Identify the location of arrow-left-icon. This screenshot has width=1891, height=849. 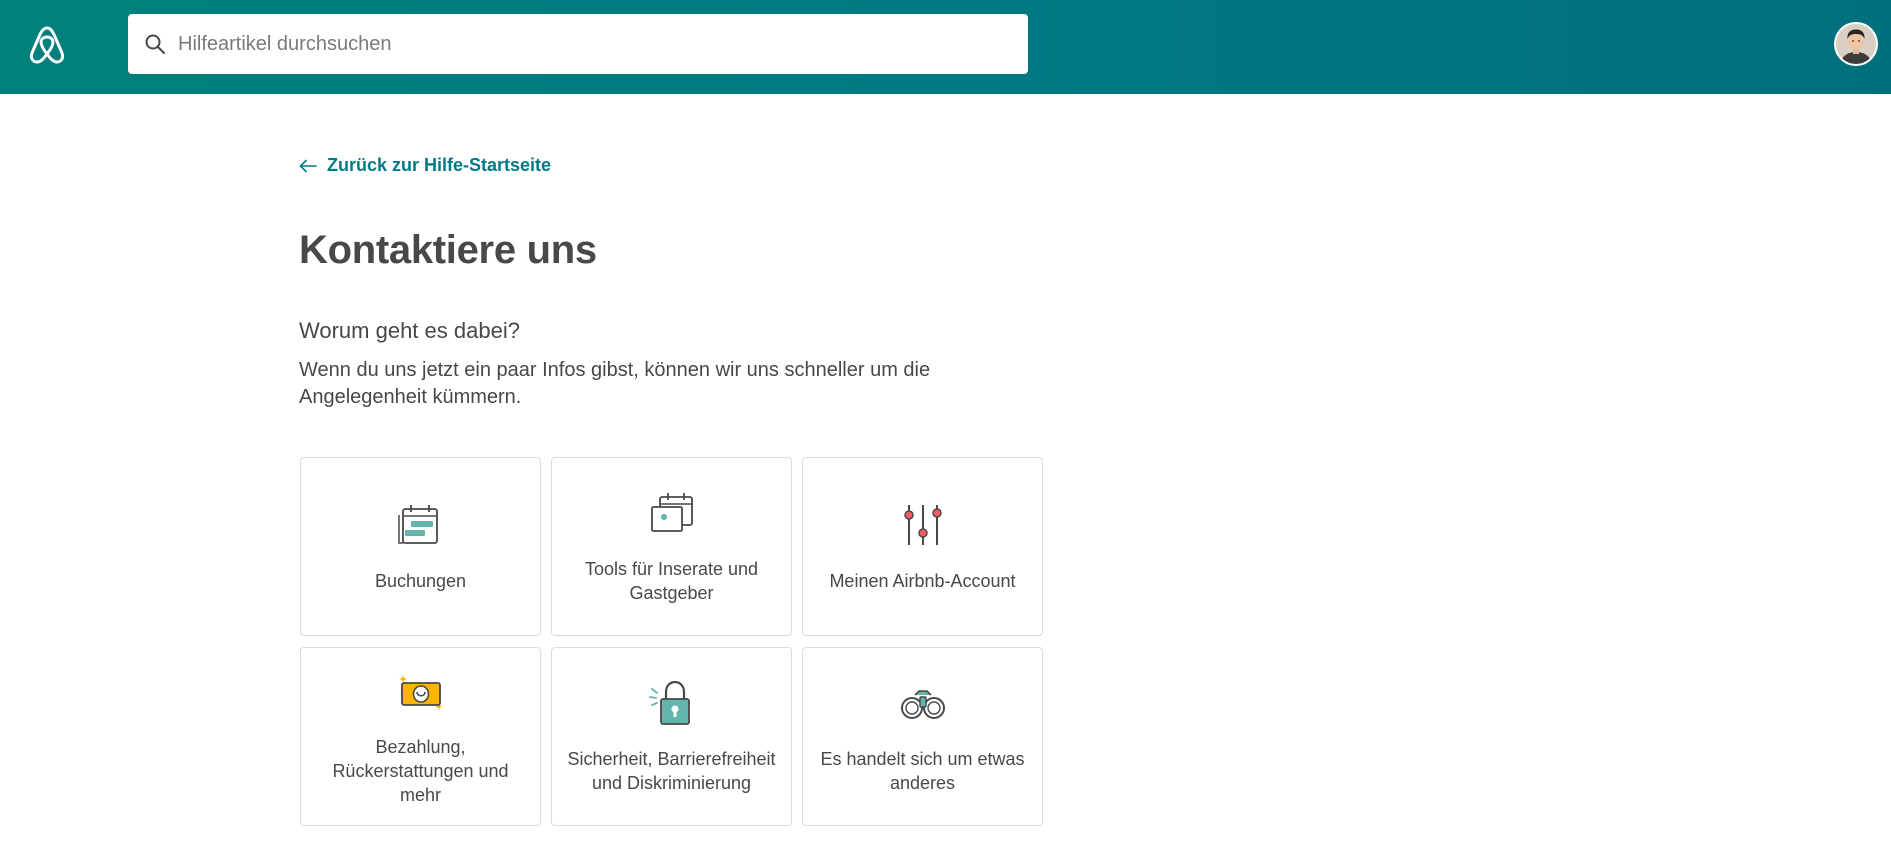
(308, 165).